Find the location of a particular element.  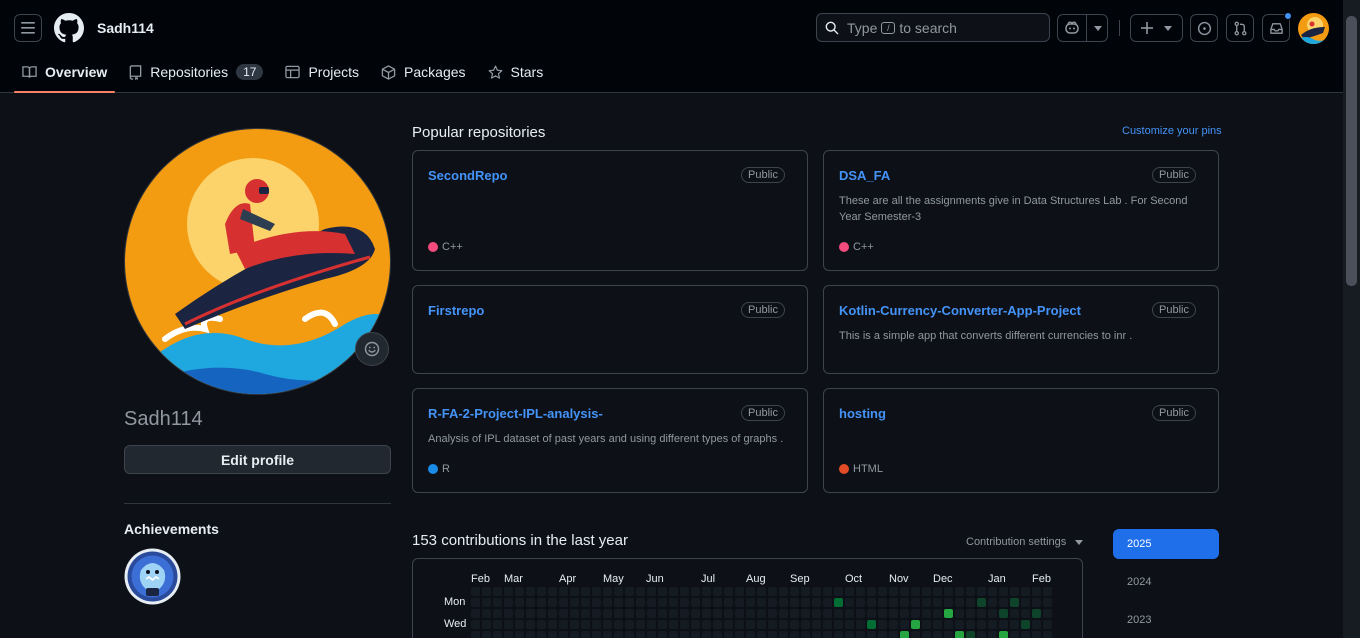

achievements-heading: Achievements is located at coordinates (171, 529).